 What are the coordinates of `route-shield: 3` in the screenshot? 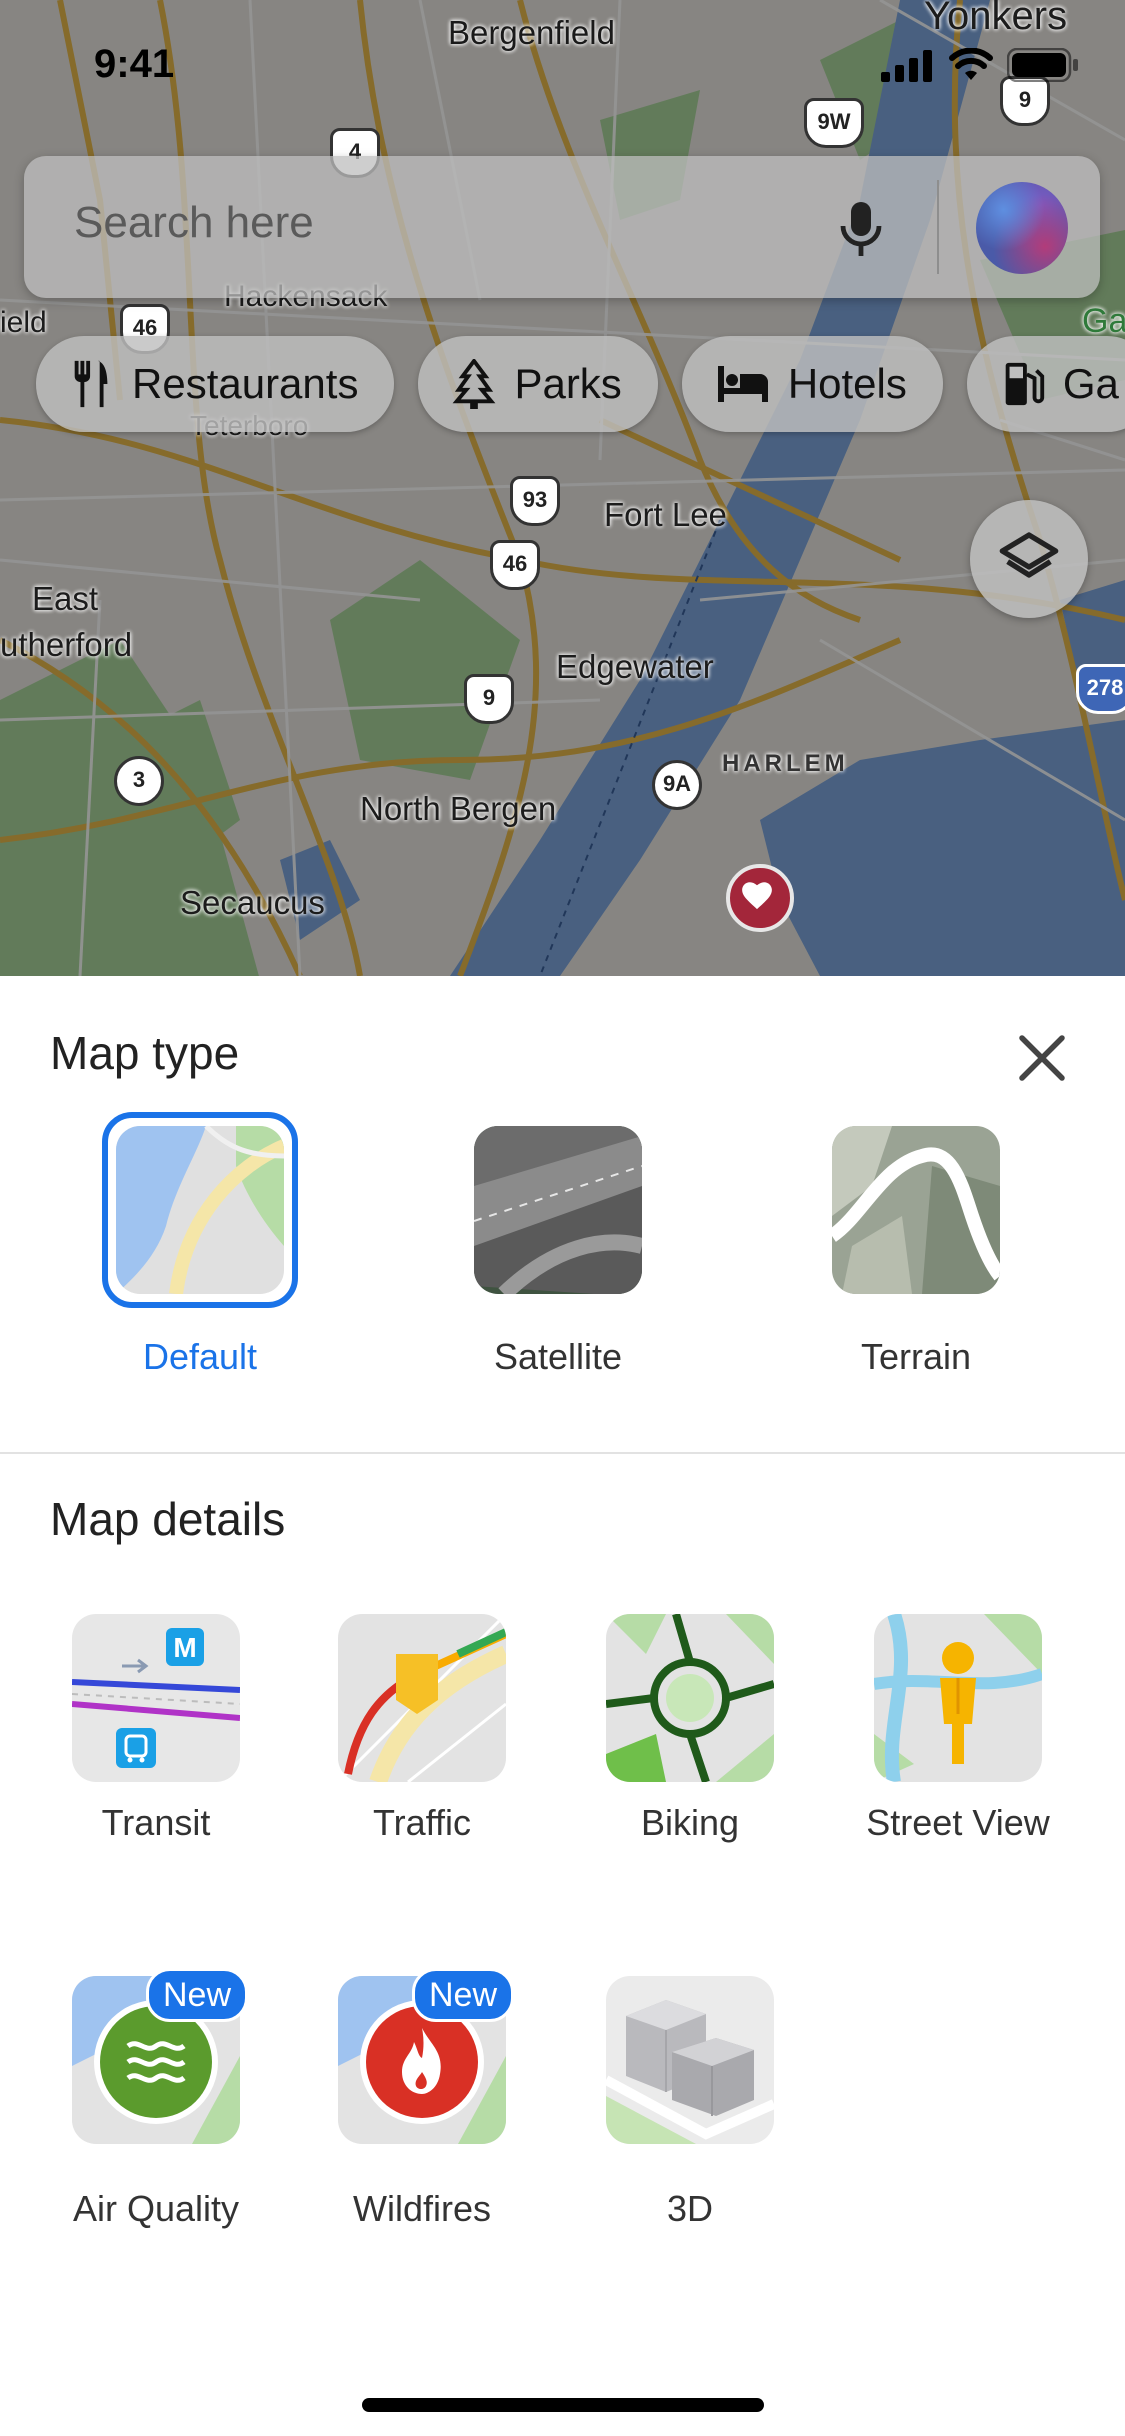 It's located at (139, 781).